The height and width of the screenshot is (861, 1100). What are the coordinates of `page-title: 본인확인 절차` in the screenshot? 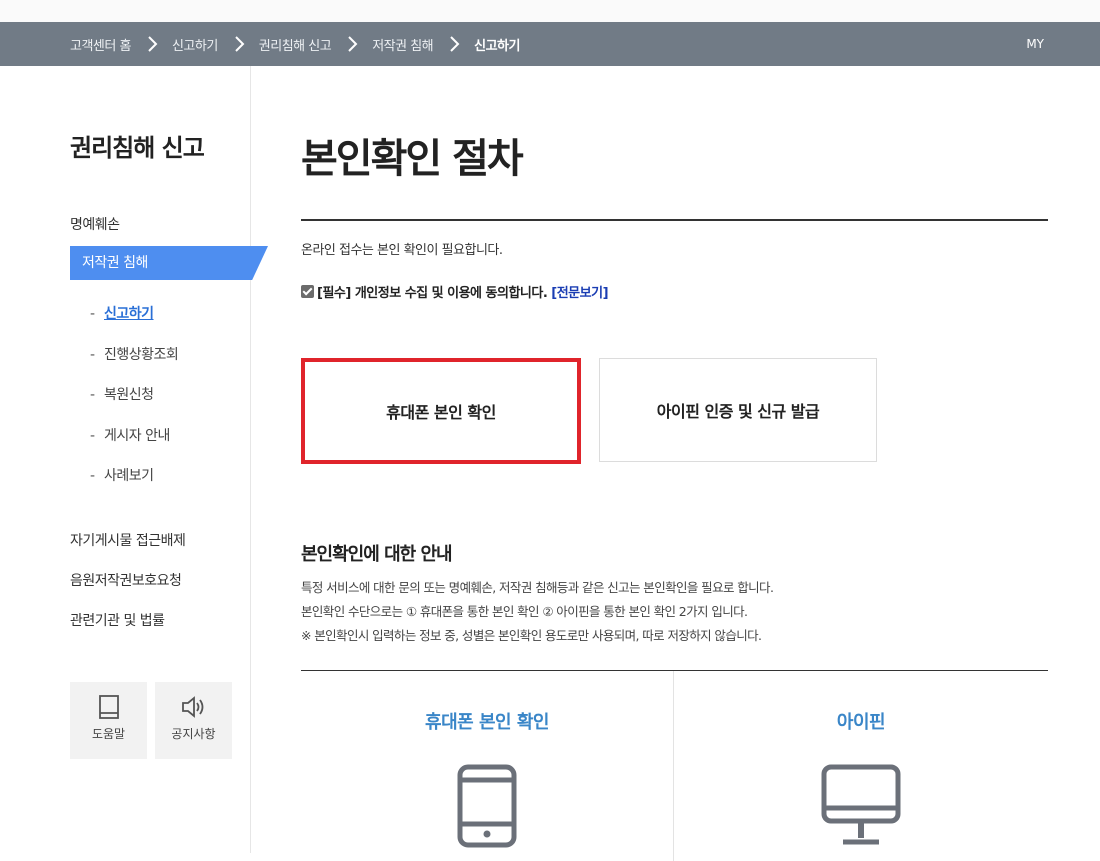 It's located at (412, 159).